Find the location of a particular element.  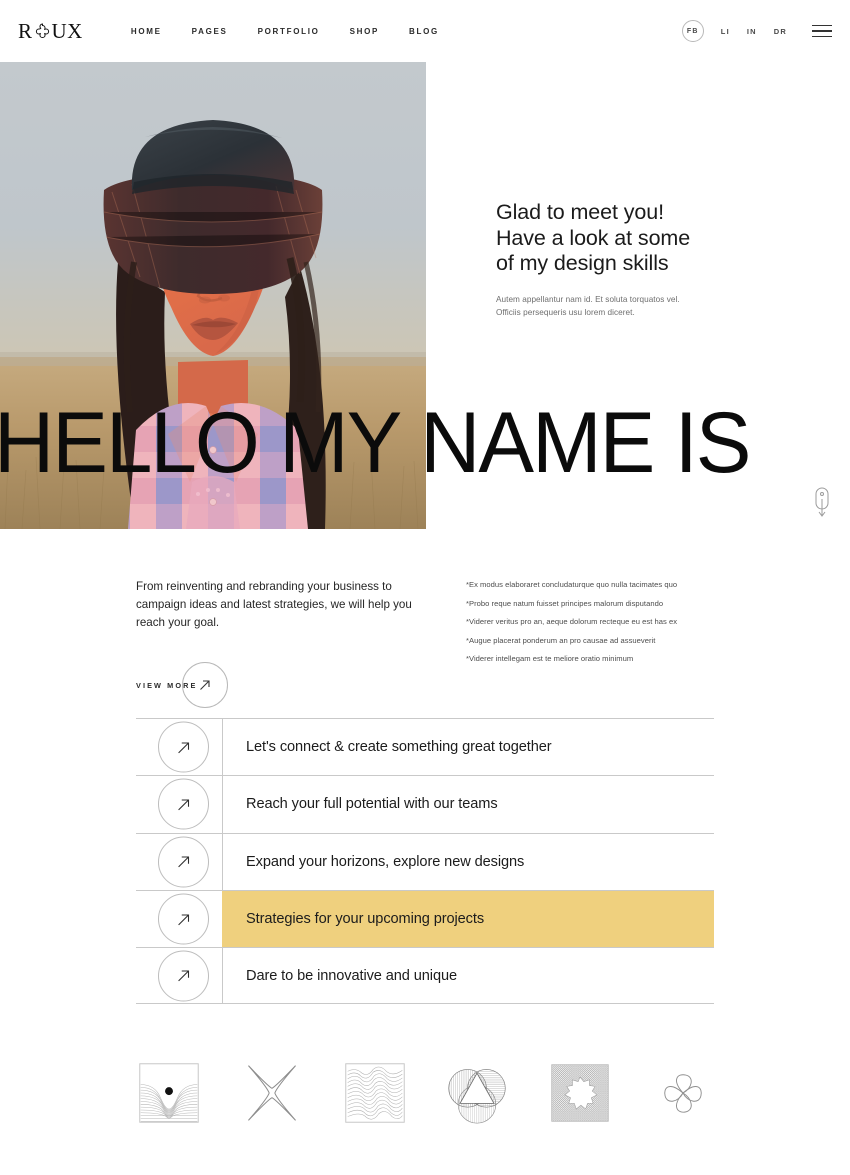

header-social-group: FB LI IN DR is located at coordinates (756, 31).